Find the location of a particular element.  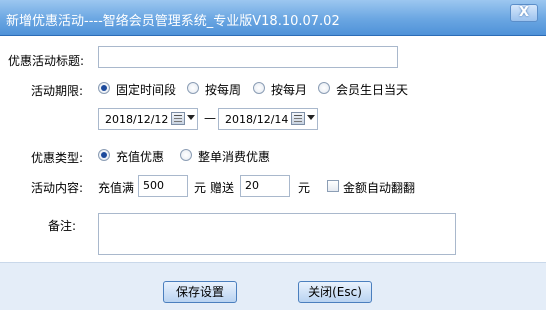

gift-label: 赠送 is located at coordinates (222, 188).